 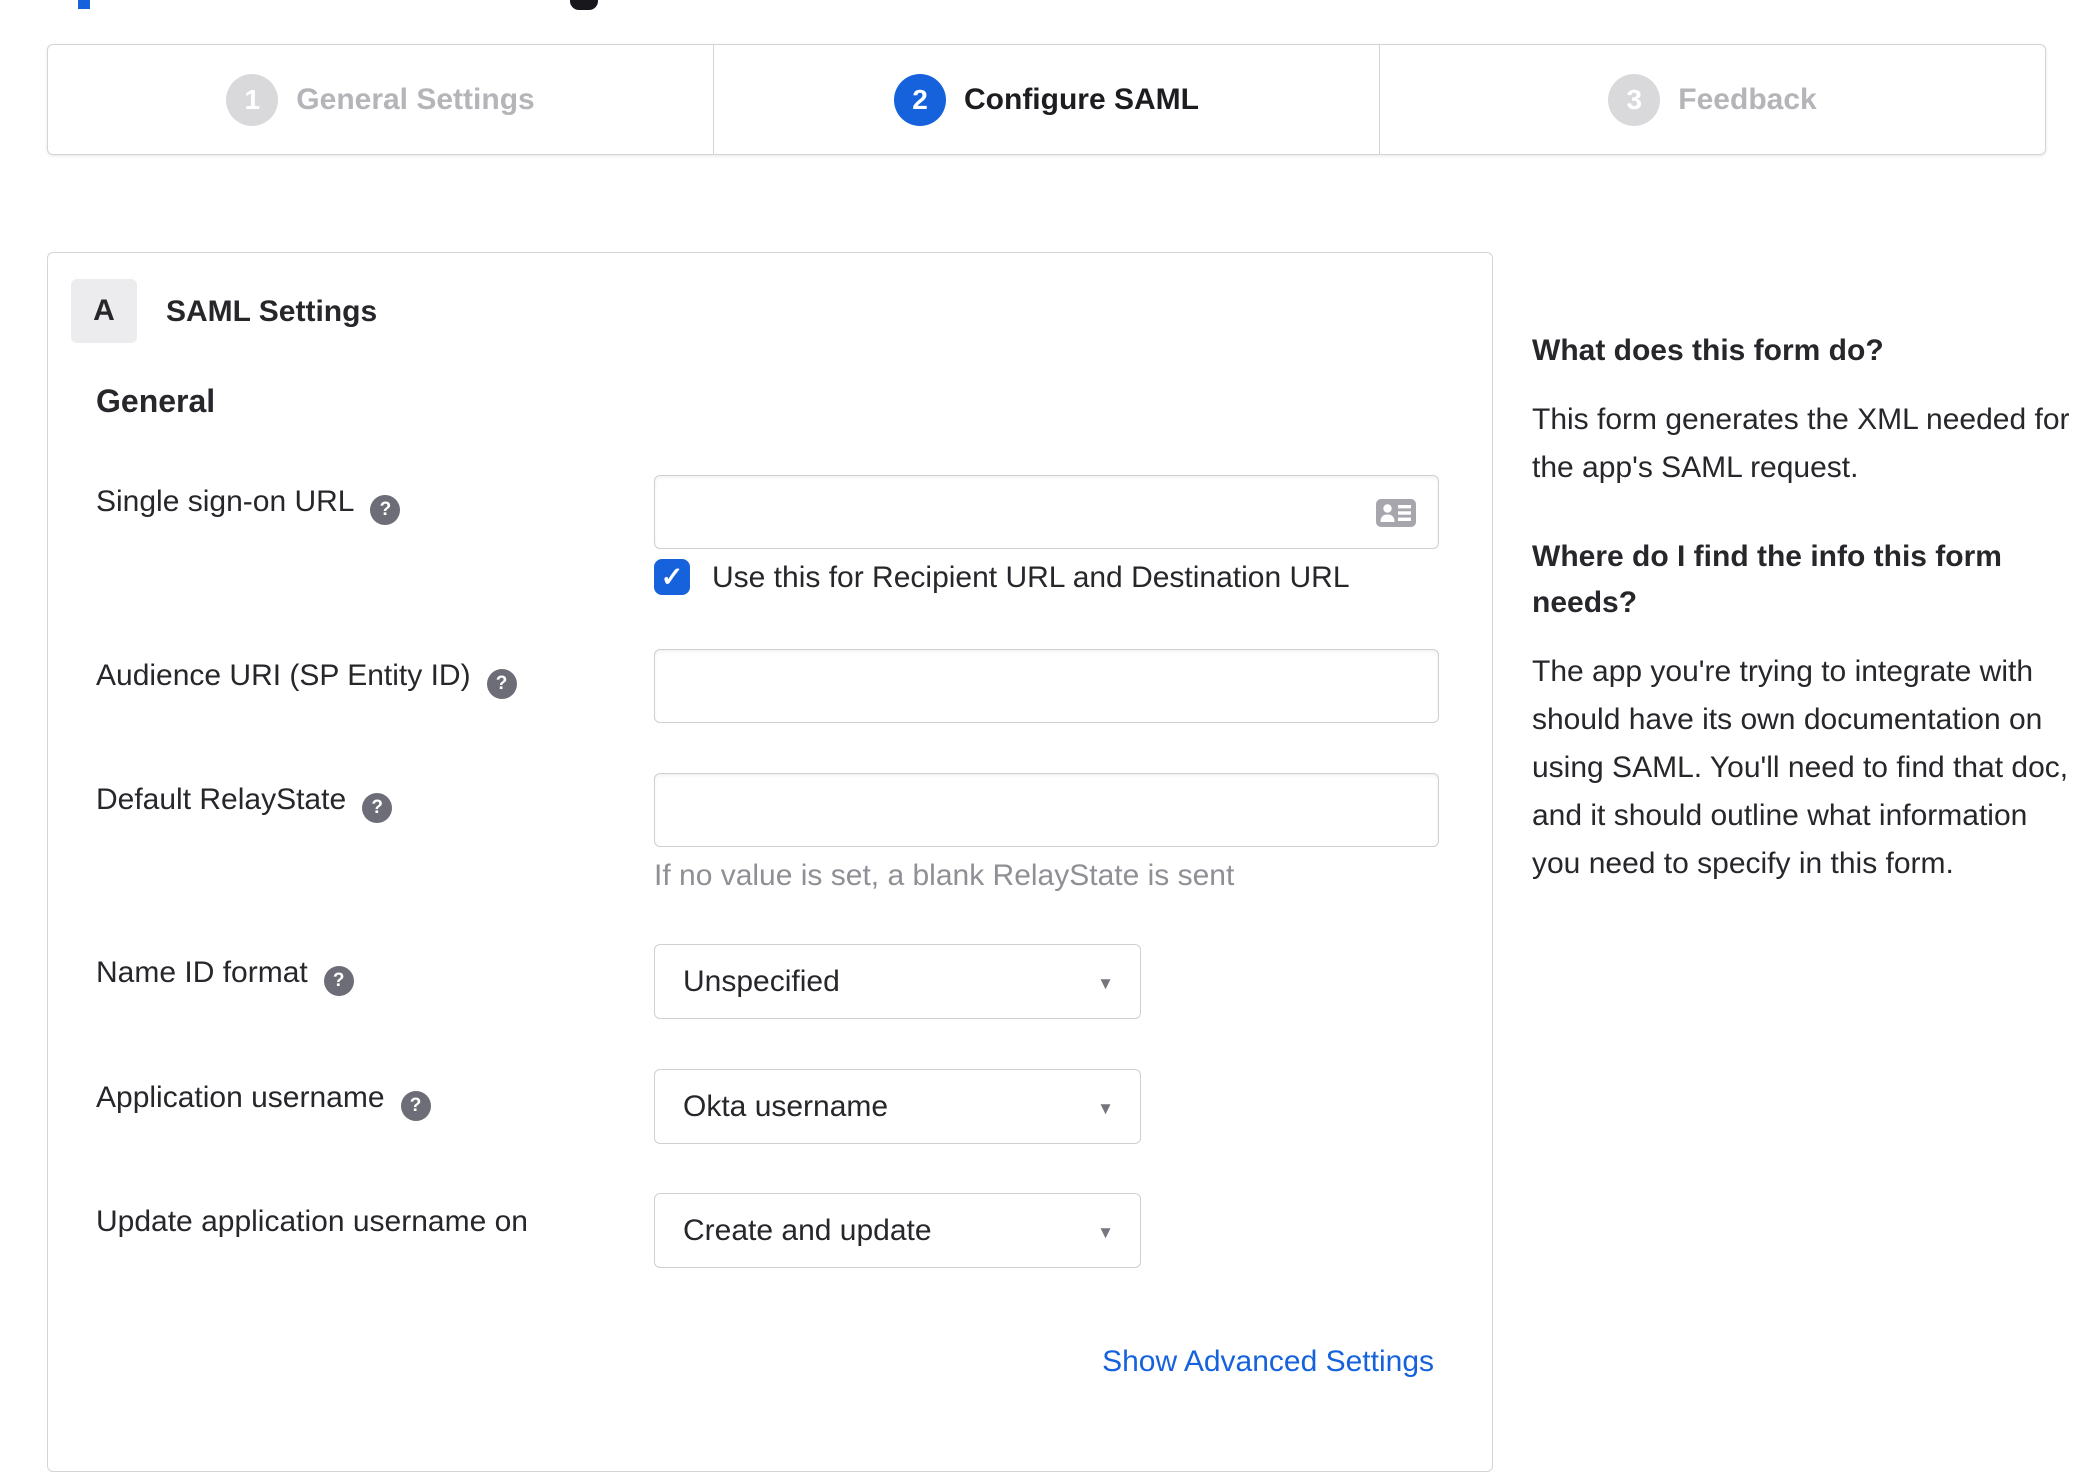 What do you see at coordinates (252, 99) in the screenshot?
I see `step-number-badge: 1` at bounding box center [252, 99].